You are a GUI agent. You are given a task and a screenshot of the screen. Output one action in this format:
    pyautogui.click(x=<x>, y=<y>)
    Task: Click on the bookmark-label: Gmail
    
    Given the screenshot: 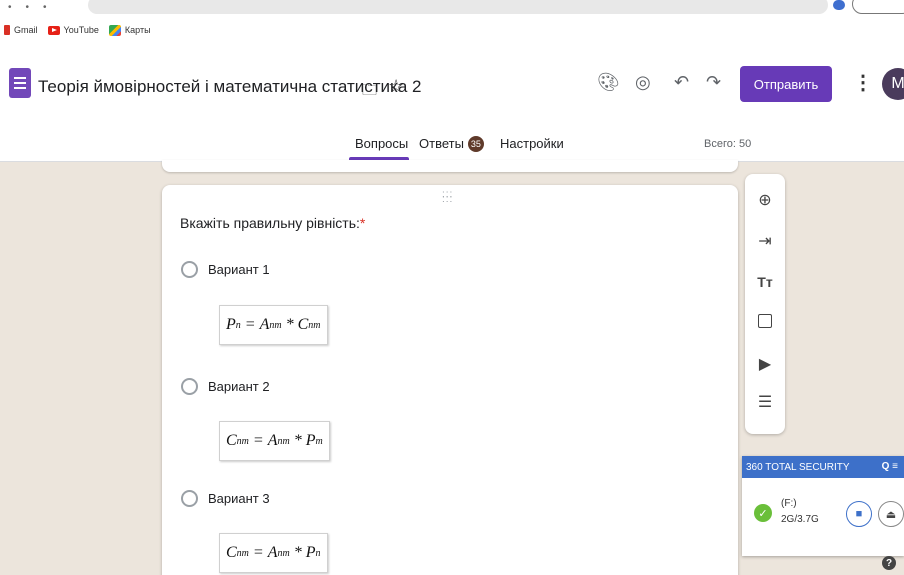 What is the action you would take?
    pyautogui.click(x=26, y=30)
    